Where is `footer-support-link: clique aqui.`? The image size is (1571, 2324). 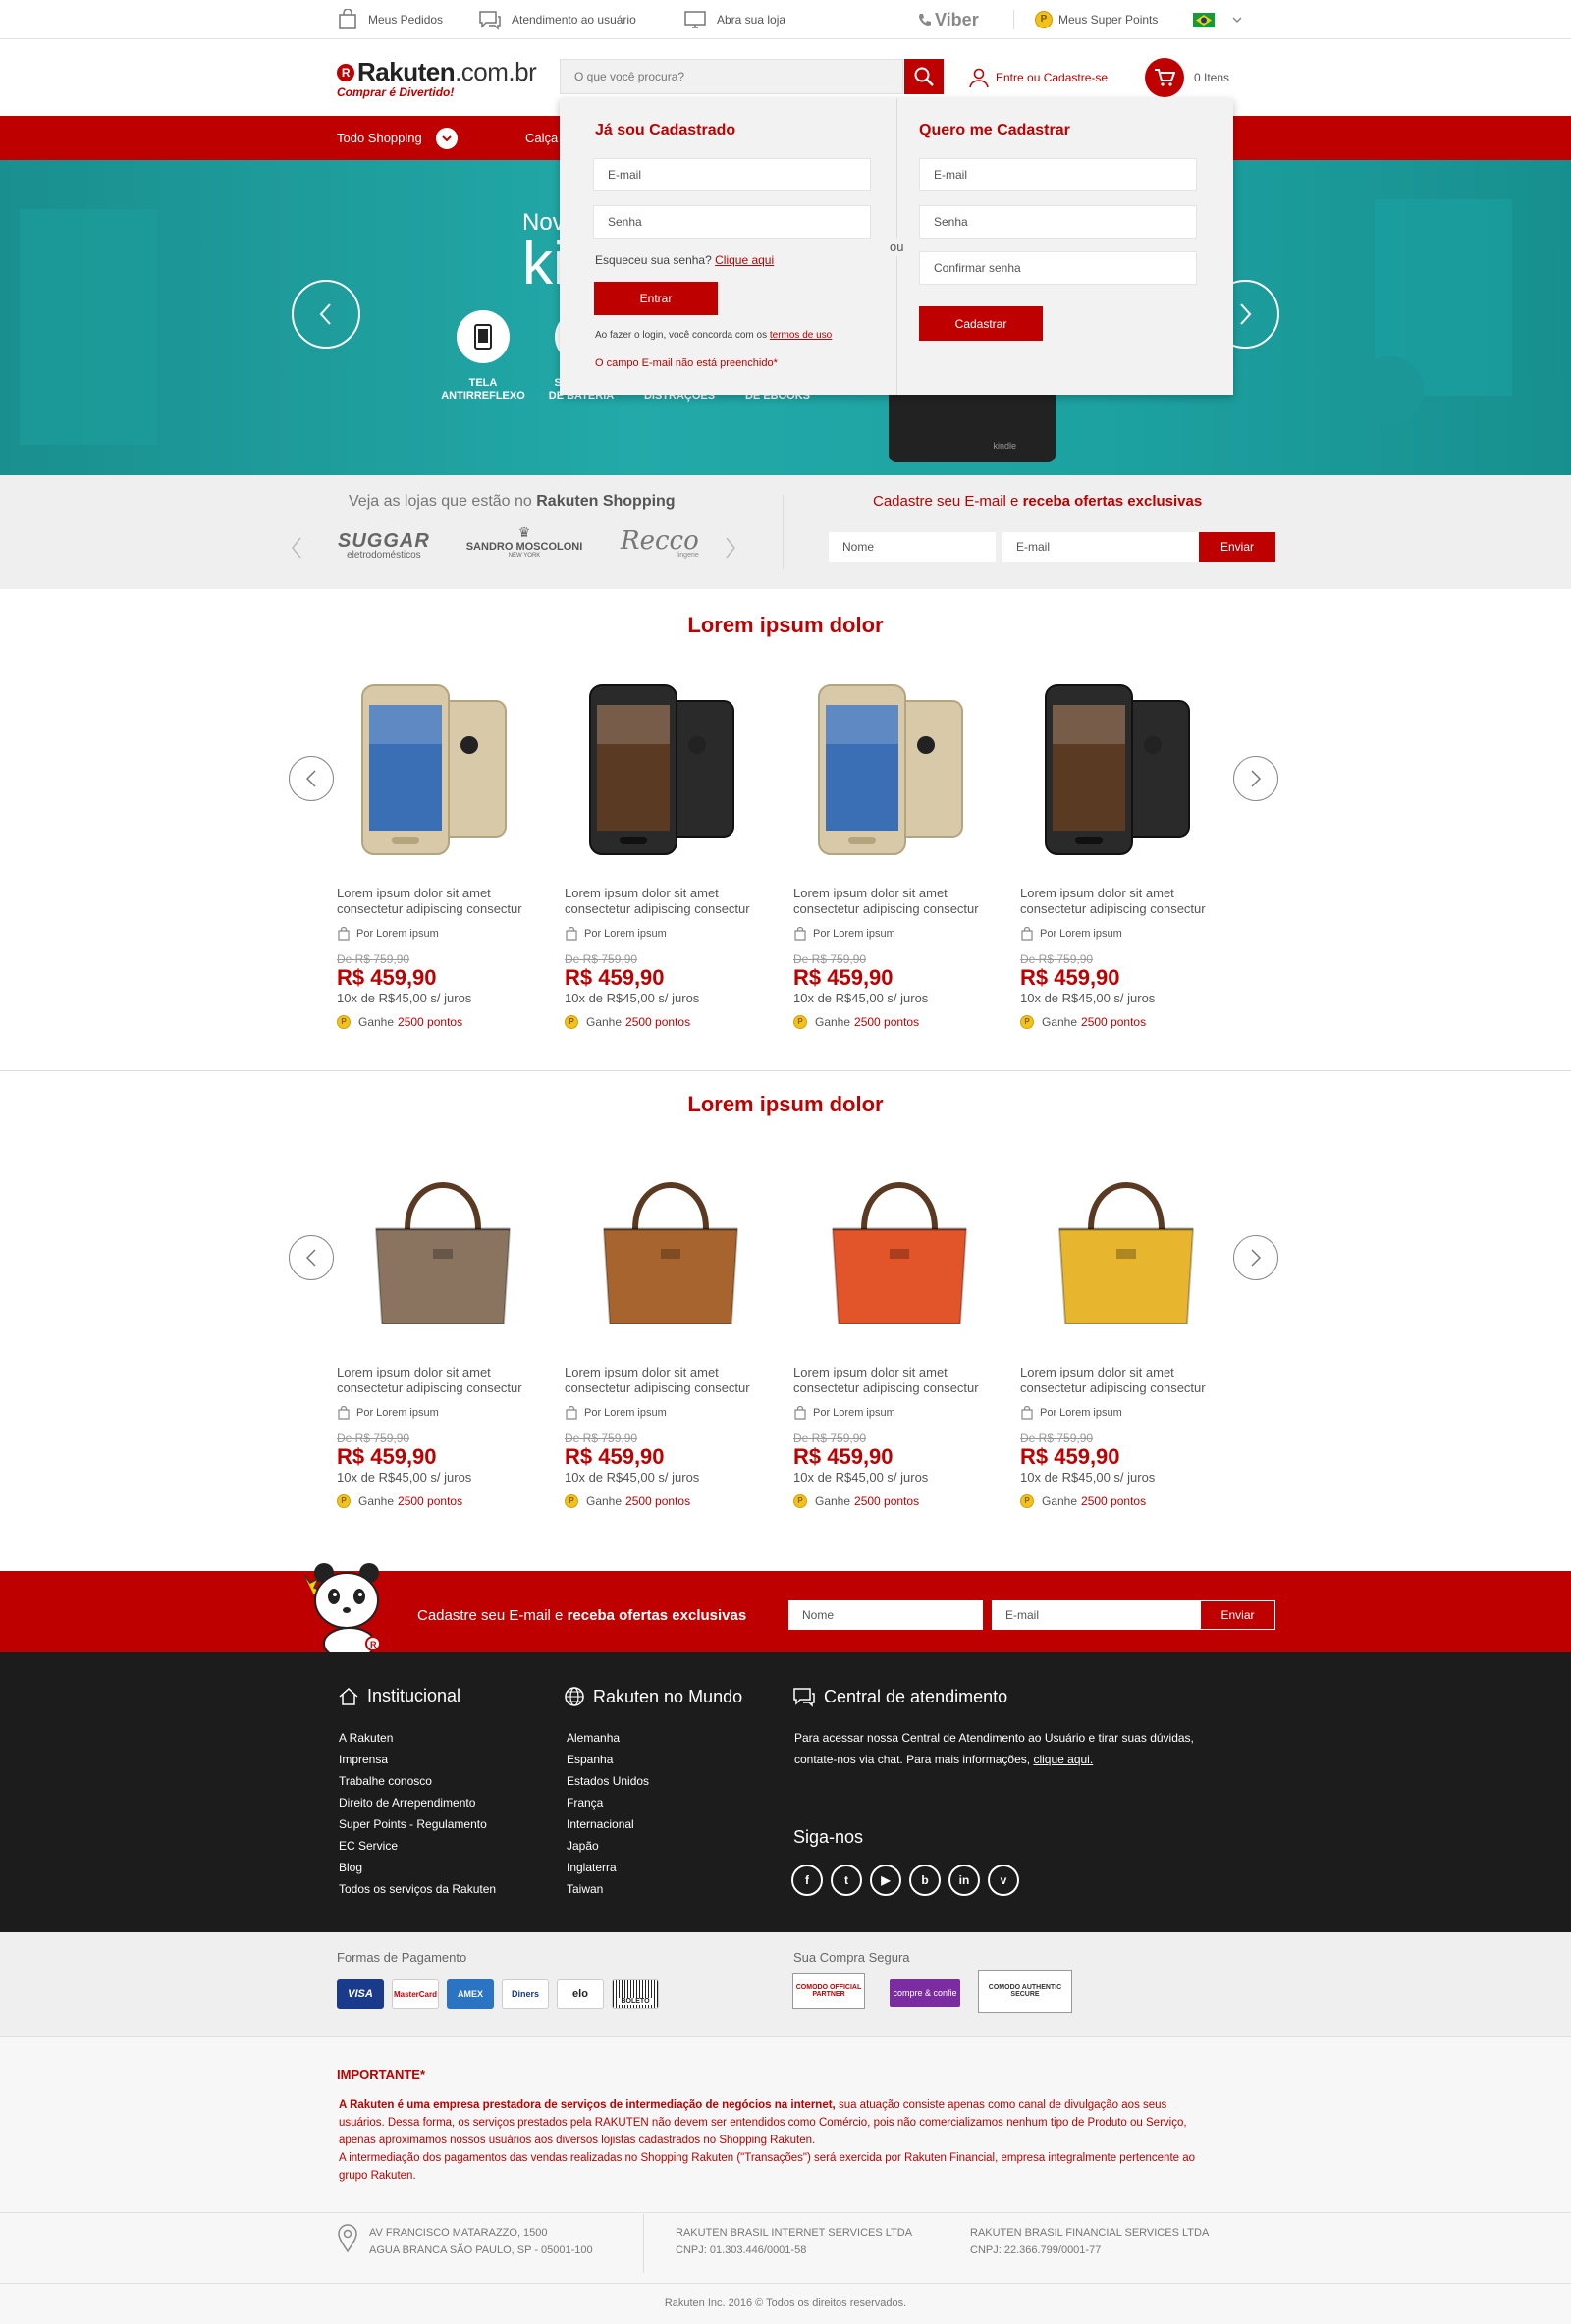
footer-support-link: clique aqui. is located at coordinates (1063, 1759).